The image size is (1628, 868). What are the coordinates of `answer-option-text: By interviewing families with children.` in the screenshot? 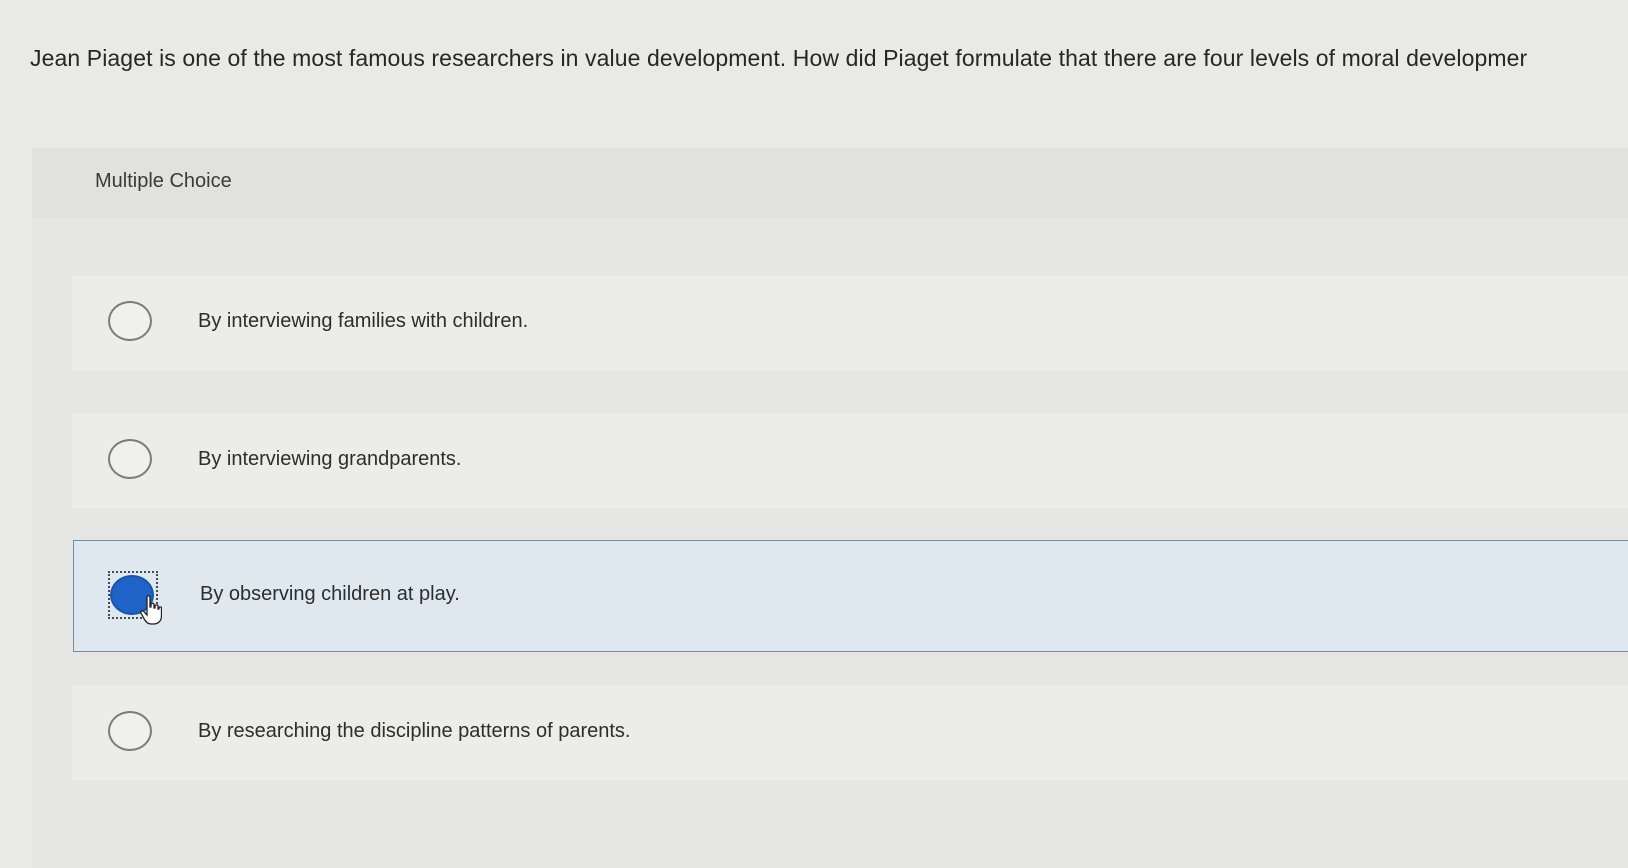 It's located at (363, 321).